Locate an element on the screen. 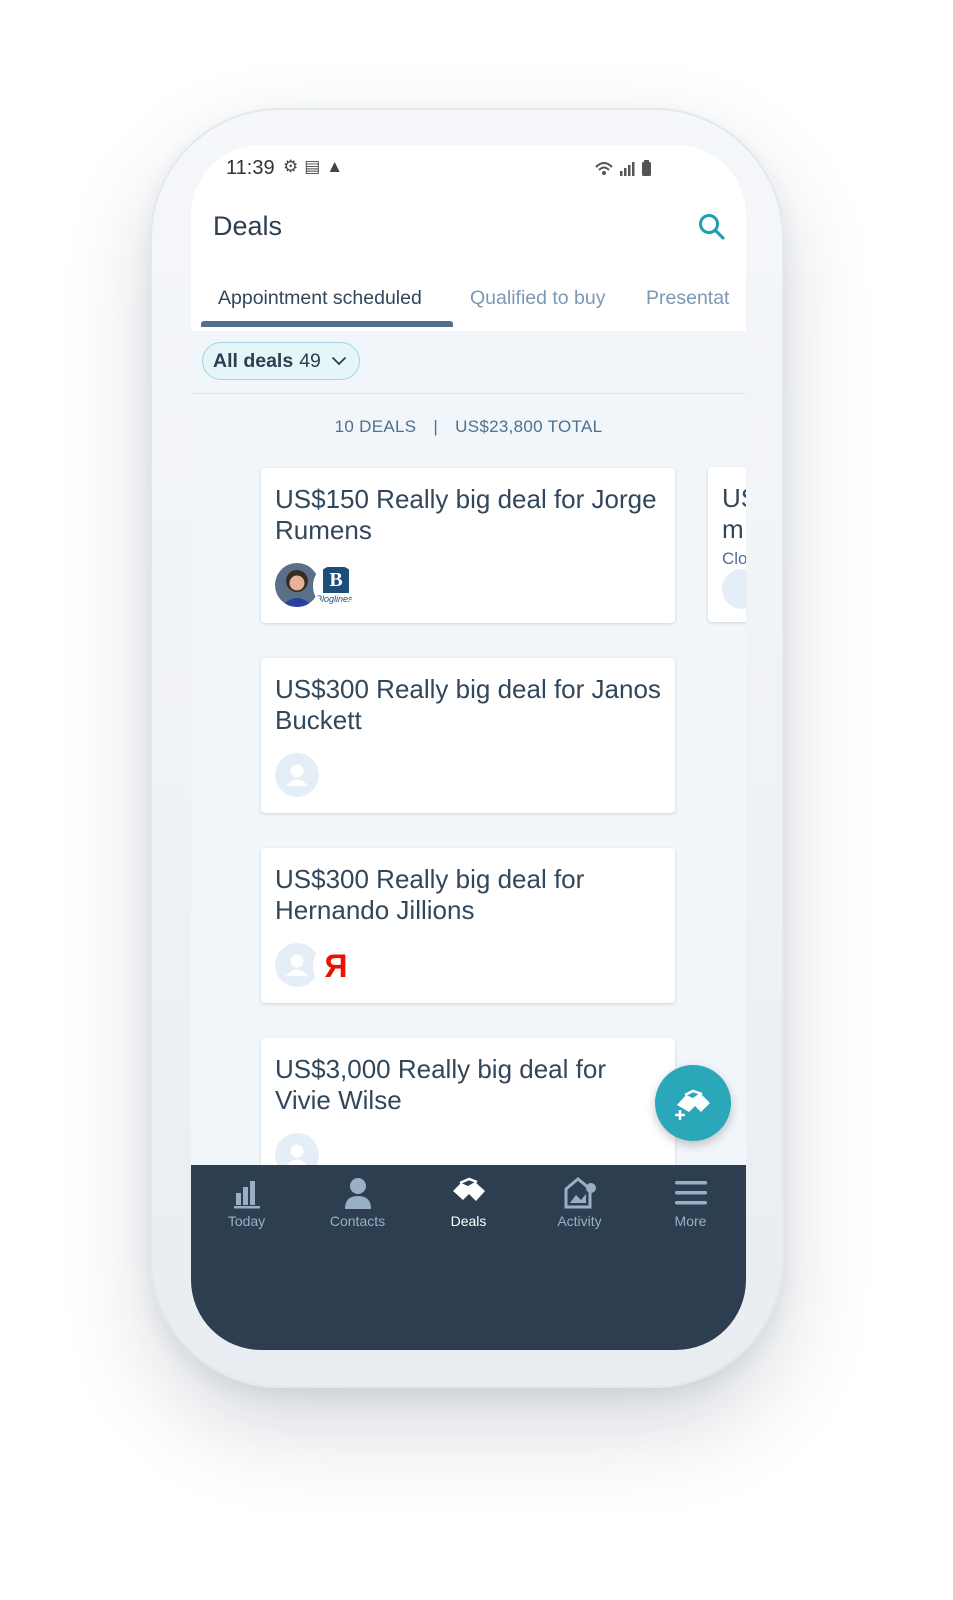 This screenshot has height=1600, width=953. nav-today: Today is located at coordinates (246, 1202).